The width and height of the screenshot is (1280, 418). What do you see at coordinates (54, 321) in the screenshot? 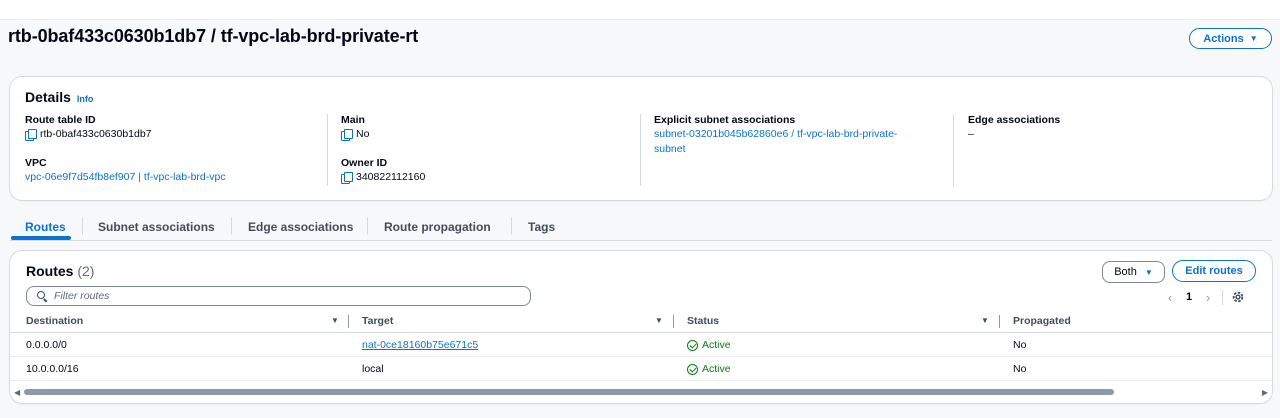
I see `column-header-destination: Destination` at bounding box center [54, 321].